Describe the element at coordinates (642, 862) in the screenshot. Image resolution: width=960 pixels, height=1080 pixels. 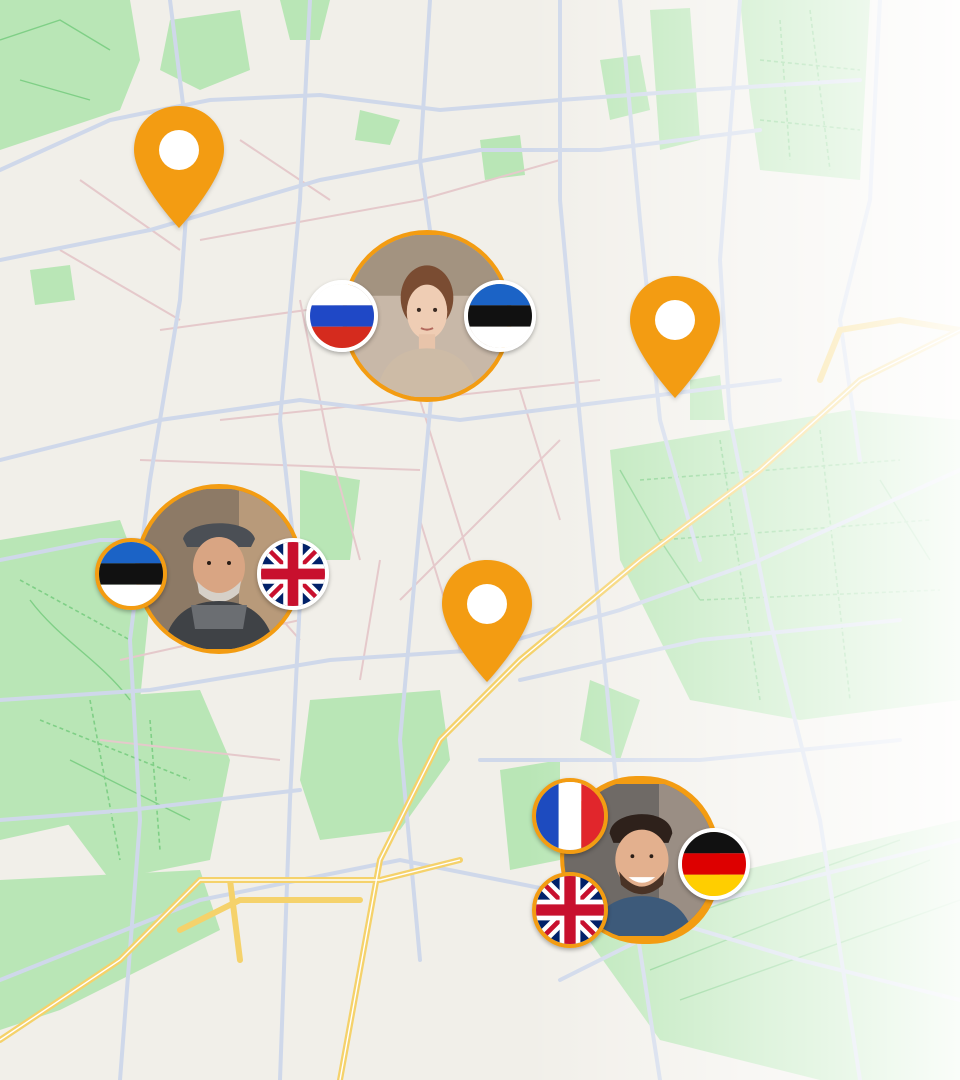
I see `user-marker-young-man` at that location.